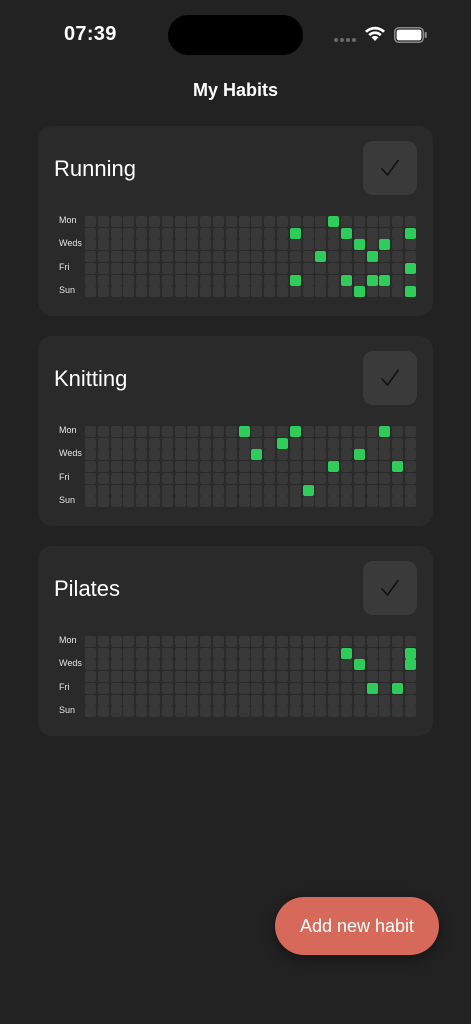 The width and height of the screenshot is (471, 1024). I want to click on checkmark-icon, so click(390, 587).